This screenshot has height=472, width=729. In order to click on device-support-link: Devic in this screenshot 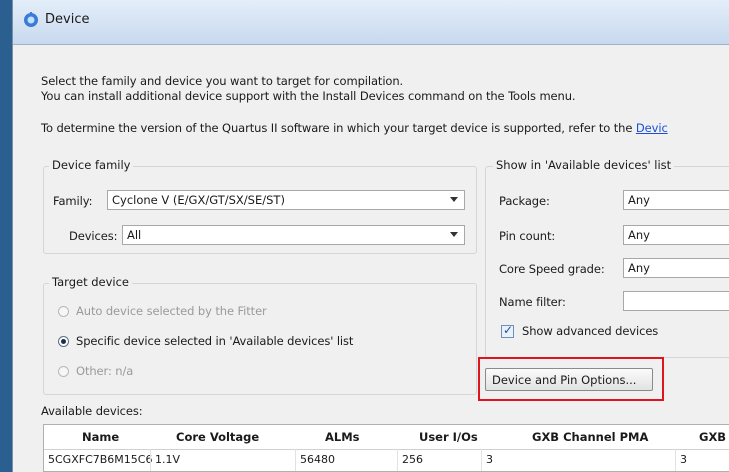, I will do `click(652, 128)`.